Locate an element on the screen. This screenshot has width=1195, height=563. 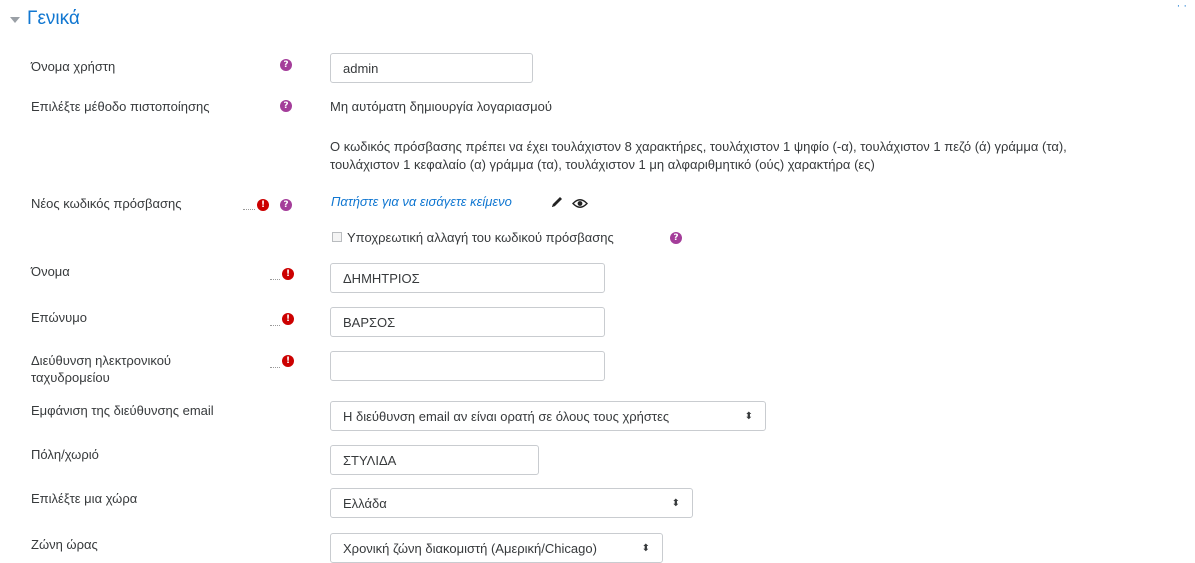
auth-method-value: Μη αυτόματη δημιουργία λογαριασμού is located at coordinates (441, 106).